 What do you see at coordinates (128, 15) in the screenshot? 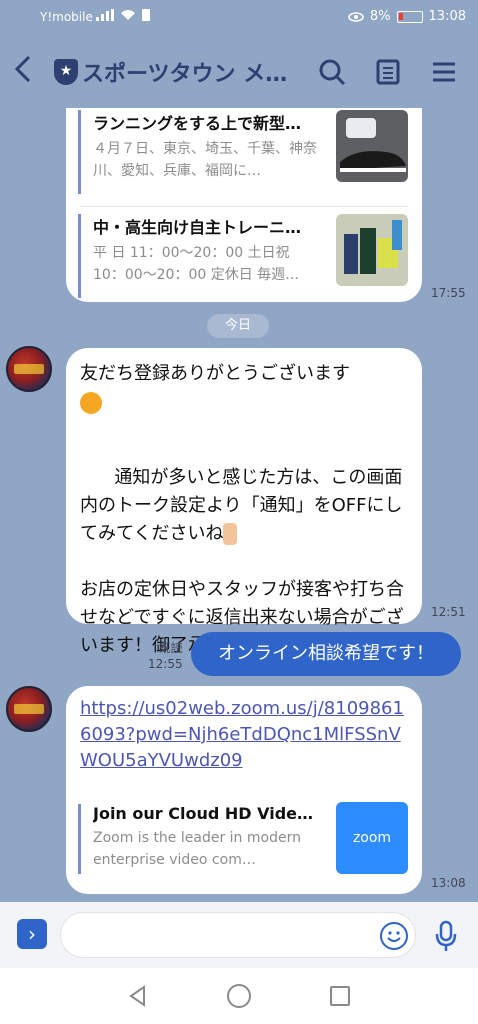
I see `wifi-icon` at bounding box center [128, 15].